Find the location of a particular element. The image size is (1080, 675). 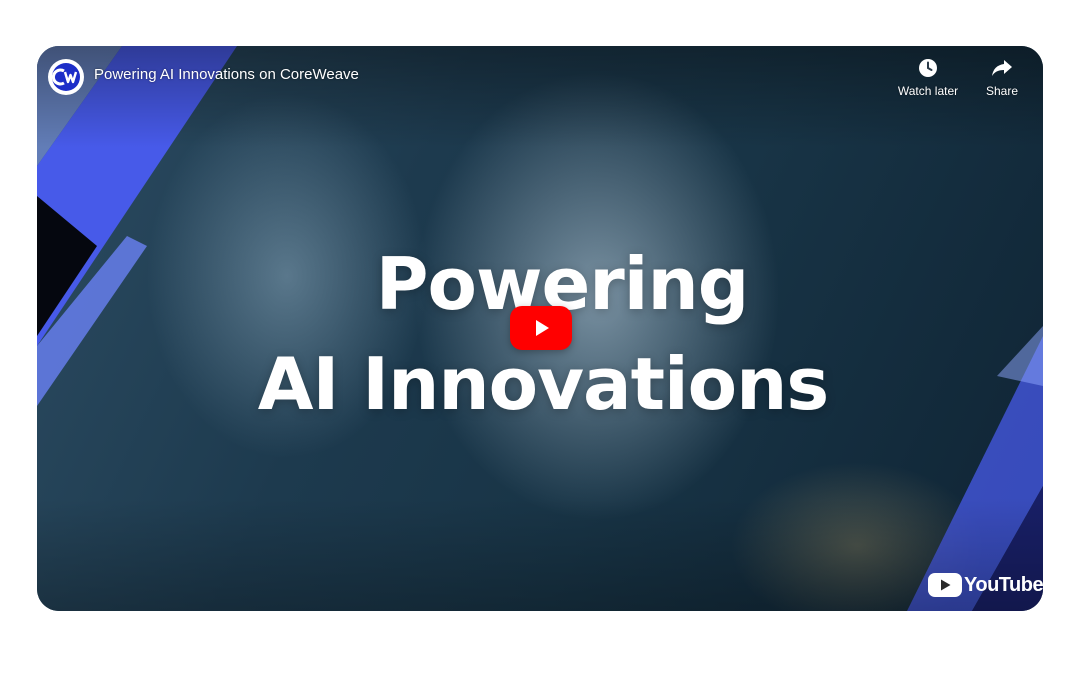

share-arrow-icon is located at coordinates (1002, 68).